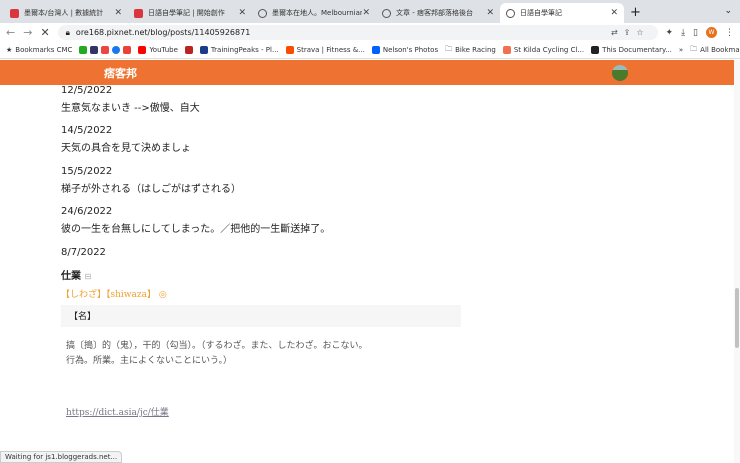  I want to click on tab-search-chevron-icon: ⌄, so click(728, 11).